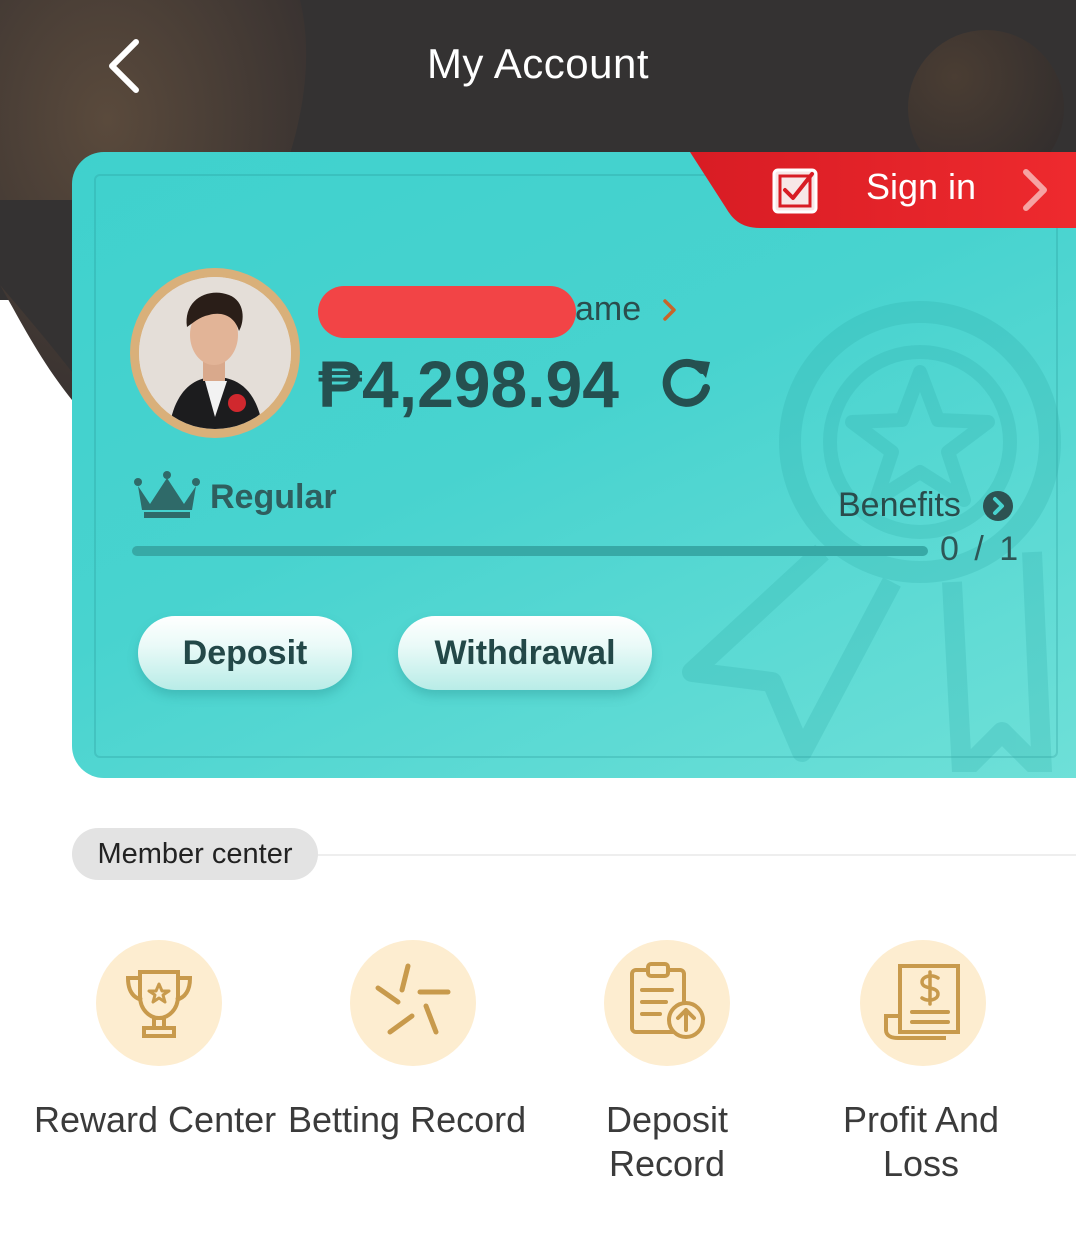 The image size is (1076, 1236). What do you see at coordinates (159, 1003) in the screenshot?
I see `trophy-icon` at bounding box center [159, 1003].